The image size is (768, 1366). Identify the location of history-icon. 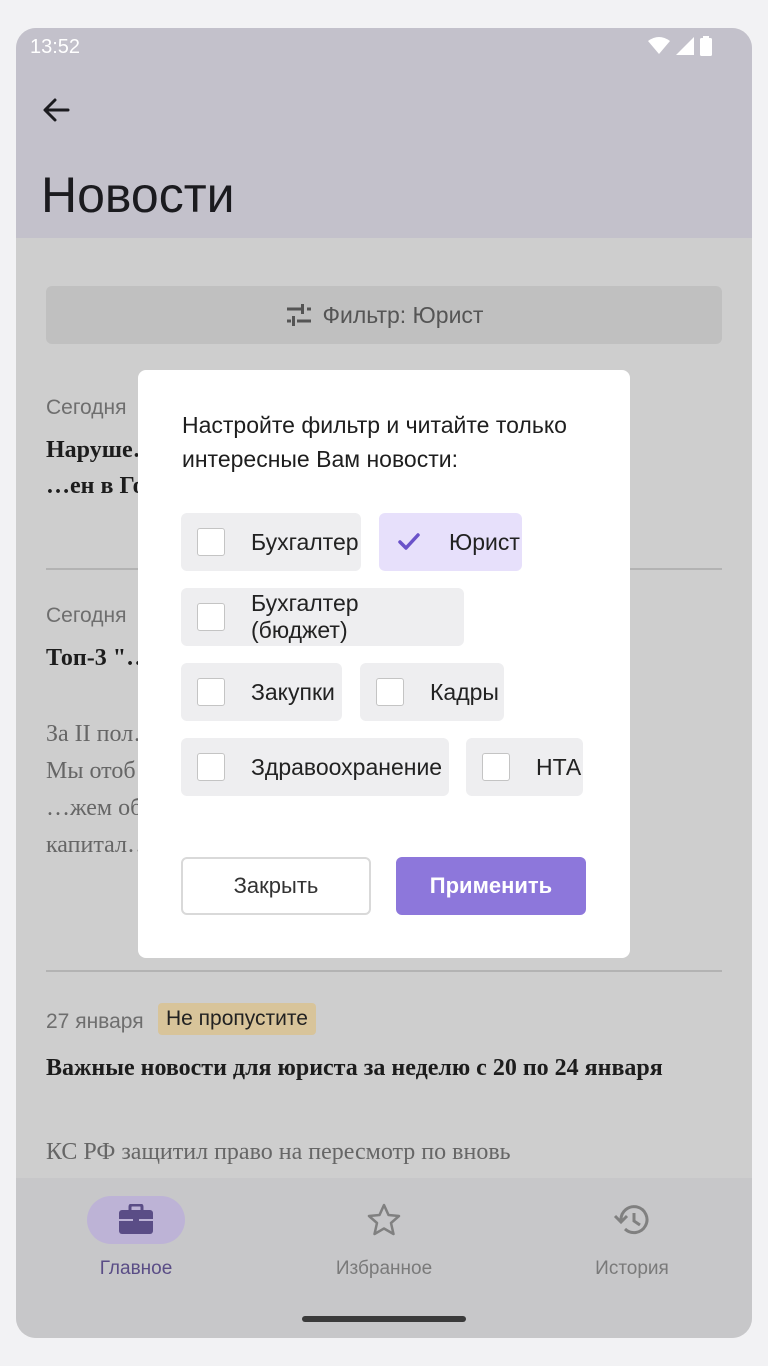
(631, 1220).